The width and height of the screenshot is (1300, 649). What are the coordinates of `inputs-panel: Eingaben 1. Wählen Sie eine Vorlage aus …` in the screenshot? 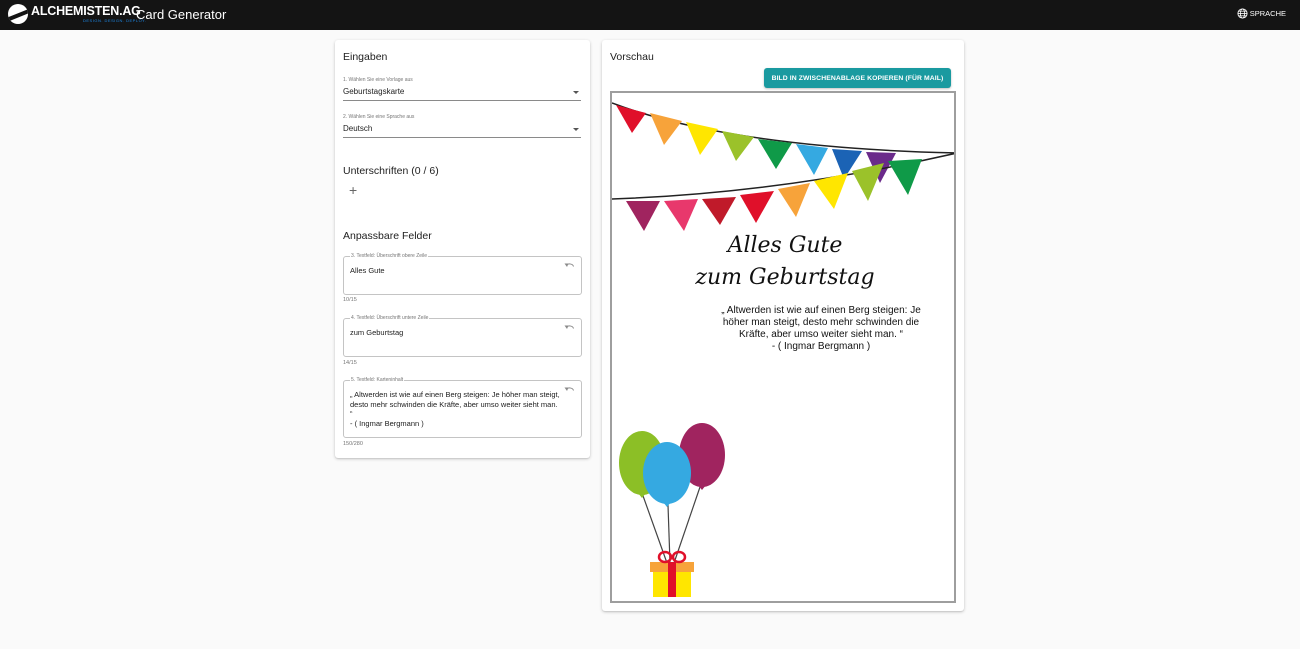 It's located at (462, 249).